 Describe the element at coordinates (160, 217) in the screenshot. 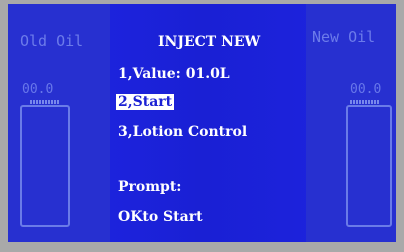

I see `prompt-text: OKto Start` at that location.